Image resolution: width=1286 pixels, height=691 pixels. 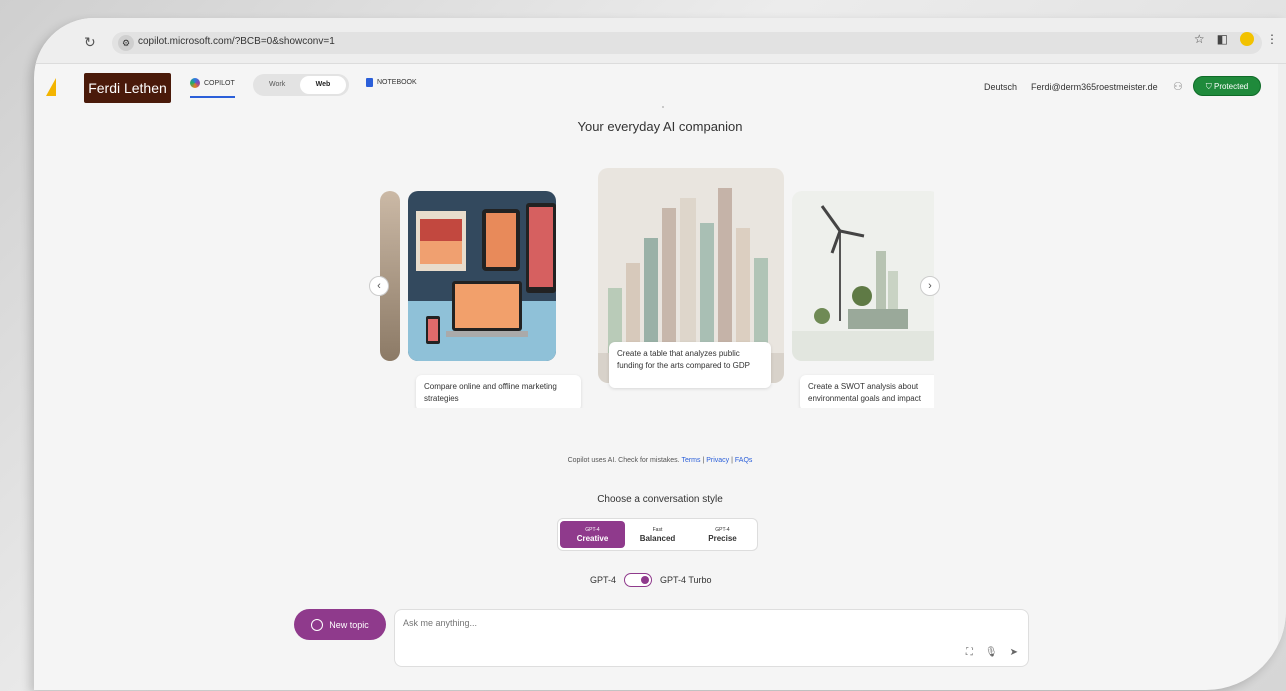 I want to click on protected-badge: ⛉ Protected, so click(x=1227, y=86).